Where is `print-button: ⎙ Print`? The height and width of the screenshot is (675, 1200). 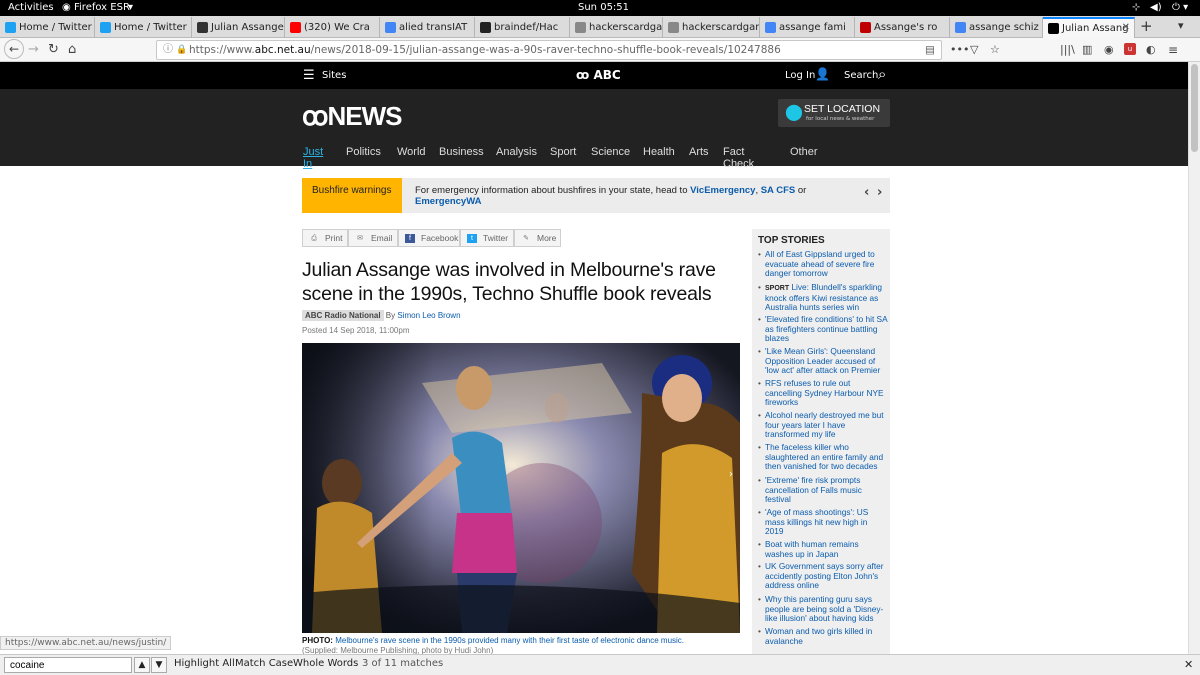 print-button: ⎙ Print is located at coordinates (325, 238).